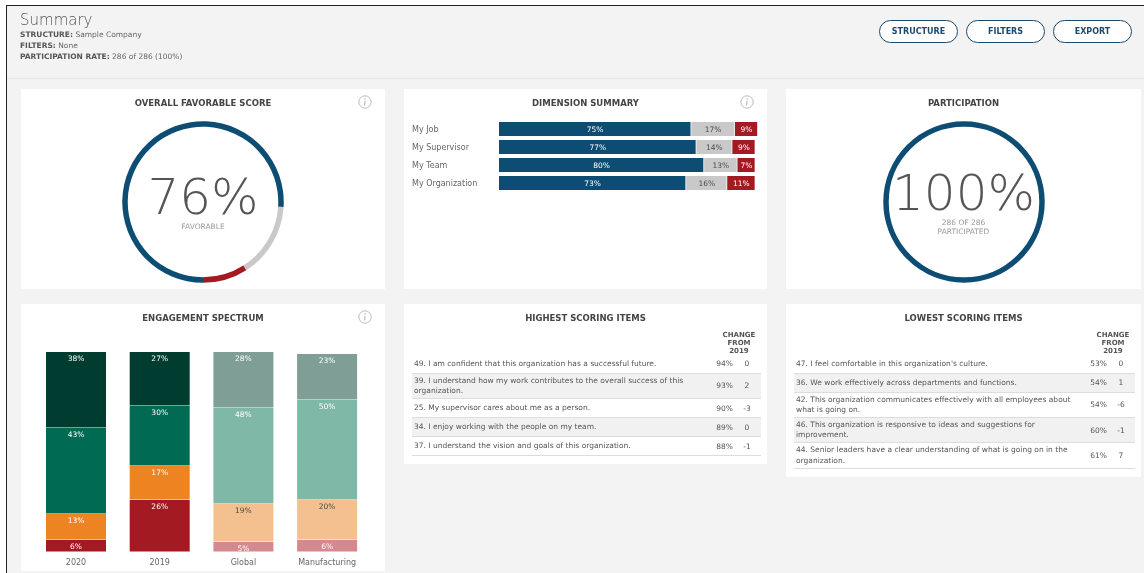 This screenshot has width=1144, height=573. Describe the element at coordinates (57, 20) in the screenshot. I see `page-title: Summary` at that location.